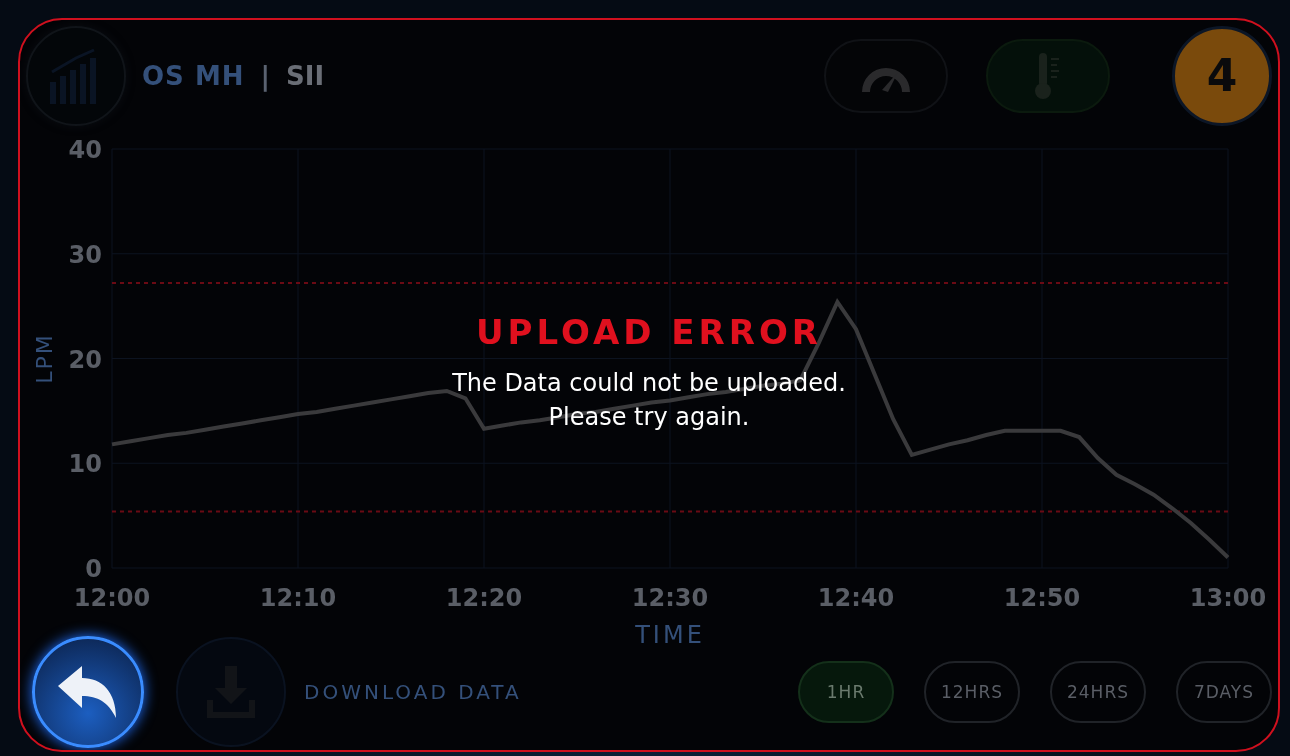  What do you see at coordinates (112, 598) in the screenshot?
I see `axis-tick-label: 12:00` at bounding box center [112, 598].